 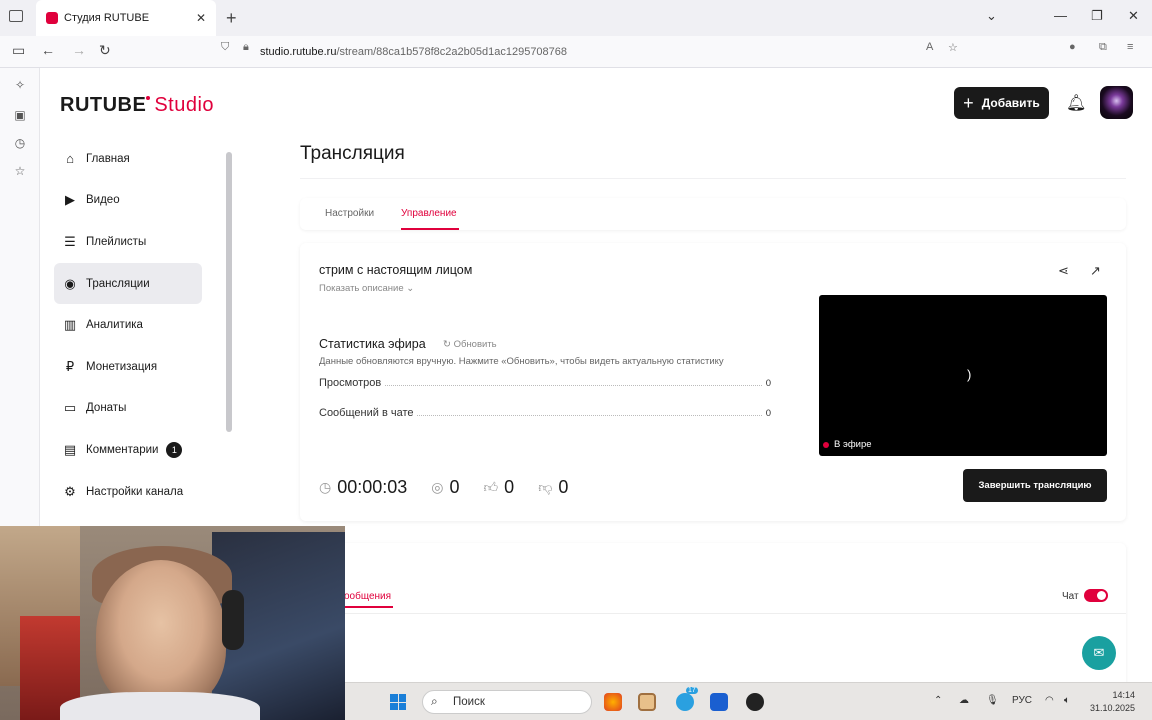 I want to click on volume-icon: 🔈︎, so click(x=1067, y=700).